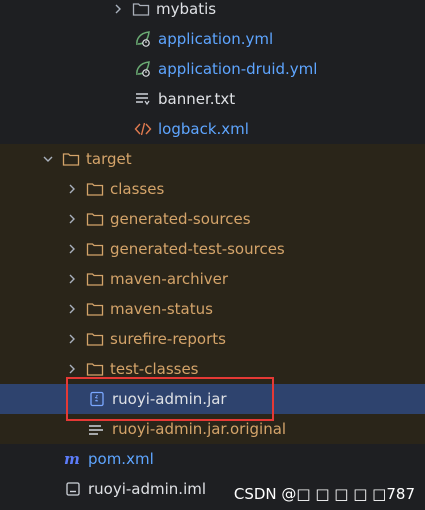  I want to click on svg-text: m, so click(72, 459).